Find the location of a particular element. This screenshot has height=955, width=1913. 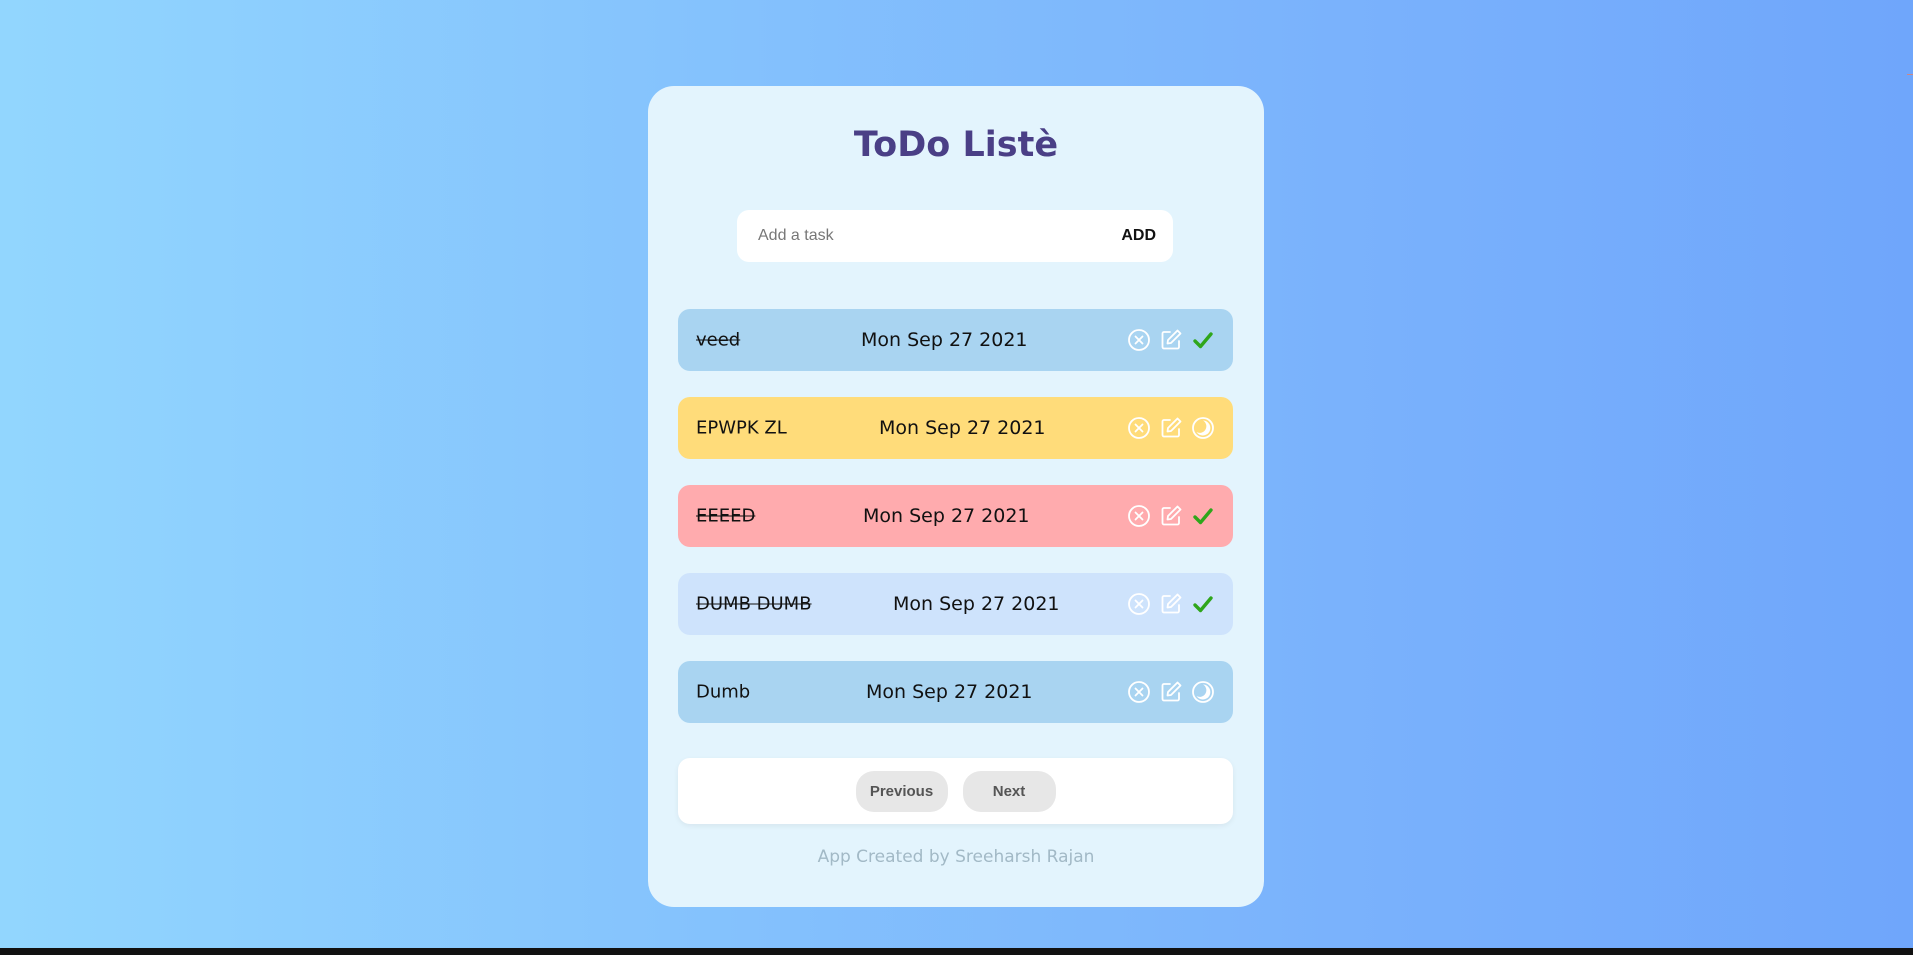

task-item: Dumb Mon Sep 27 2021 is located at coordinates (955, 692).